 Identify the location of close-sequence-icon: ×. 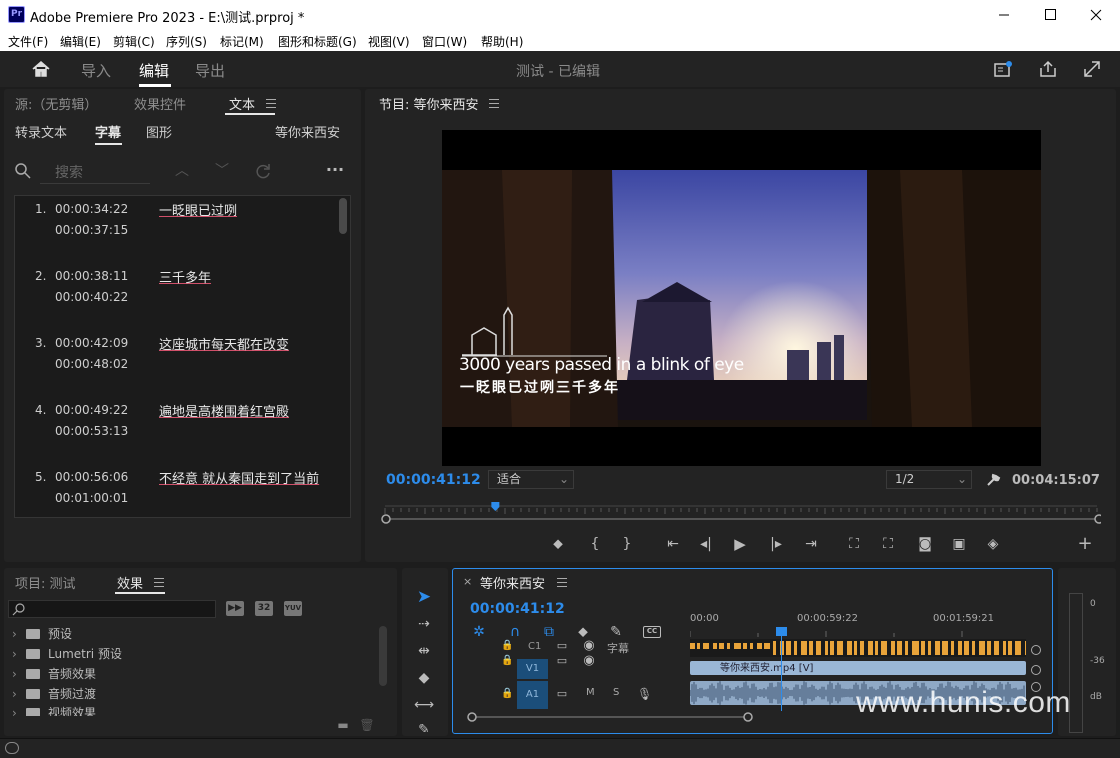
(467, 581).